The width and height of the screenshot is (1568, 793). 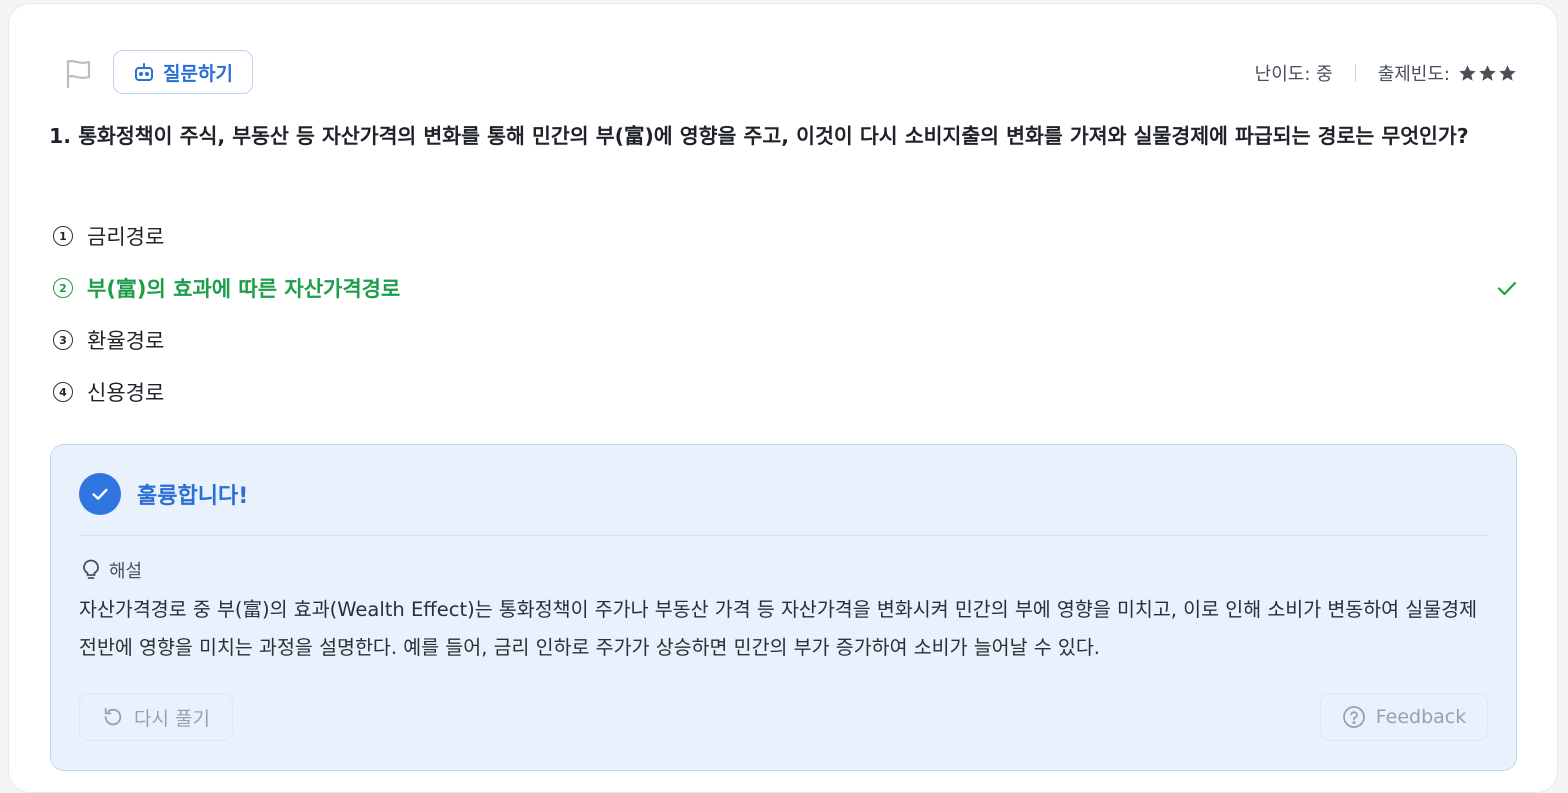 I want to click on explanation-heading: 해설, so click(x=111, y=570).